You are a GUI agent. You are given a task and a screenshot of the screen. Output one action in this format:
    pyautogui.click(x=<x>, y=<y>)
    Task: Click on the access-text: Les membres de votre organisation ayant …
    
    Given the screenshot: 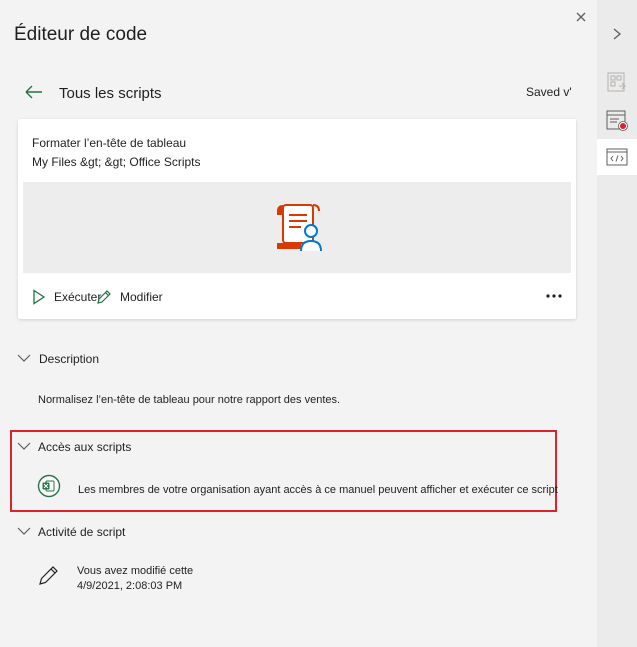 What is the action you would take?
    pyautogui.click(x=318, y=490)
    